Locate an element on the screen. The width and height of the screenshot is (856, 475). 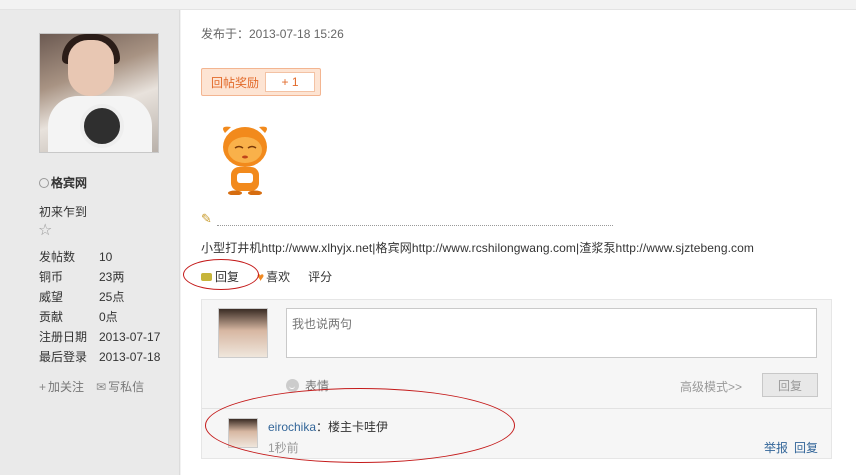
author-name-link: 格宾网 is located at coordinates (69, 183).